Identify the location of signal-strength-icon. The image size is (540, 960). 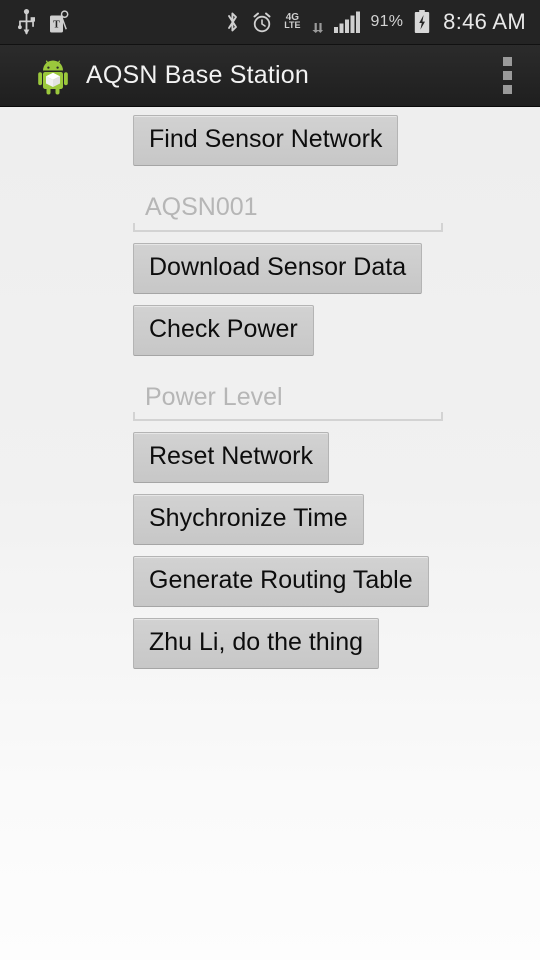
(346, 22).